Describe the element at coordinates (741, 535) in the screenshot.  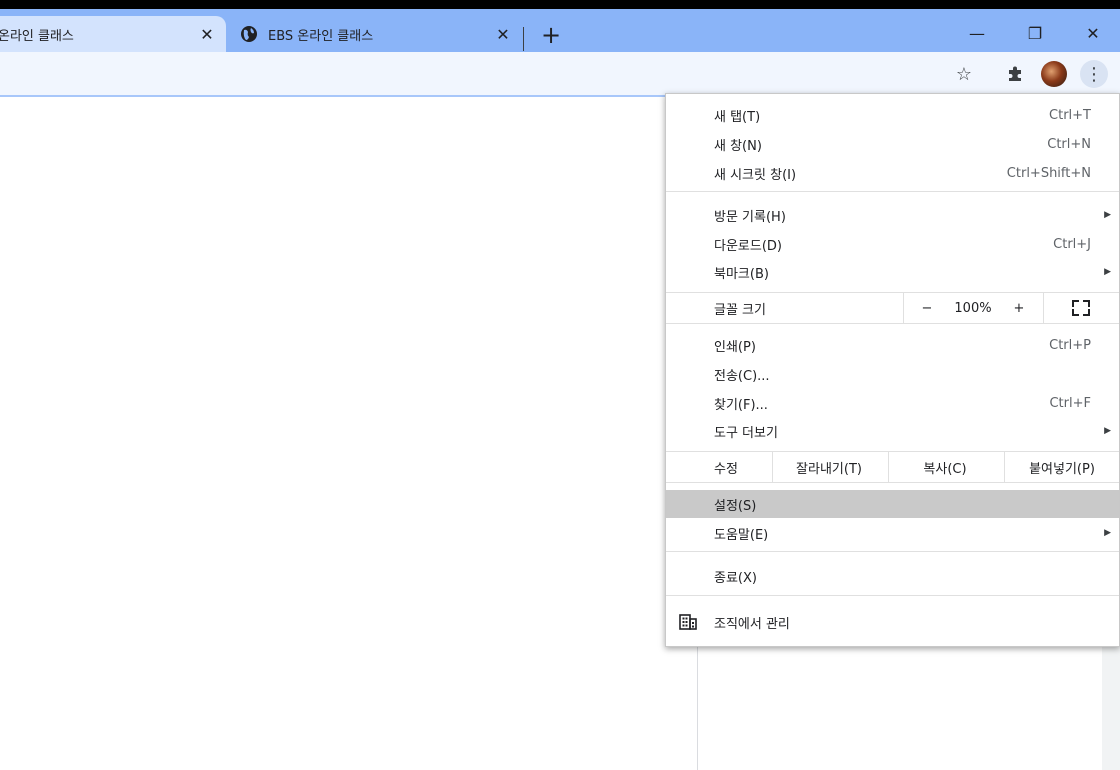
I see `menu-item-label: 도움말(E)` at that location.